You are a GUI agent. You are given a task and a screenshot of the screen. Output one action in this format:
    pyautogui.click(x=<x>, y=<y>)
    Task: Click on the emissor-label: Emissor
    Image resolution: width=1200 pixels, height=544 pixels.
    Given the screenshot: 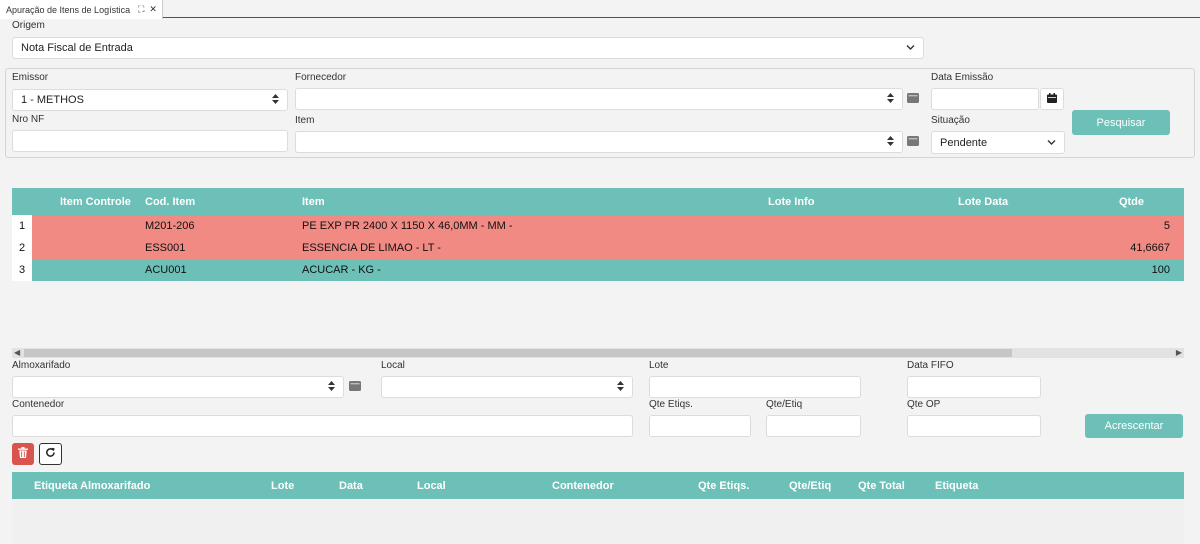 What is the action you would take?
    pyautogui.click(x=30, y=77)
    